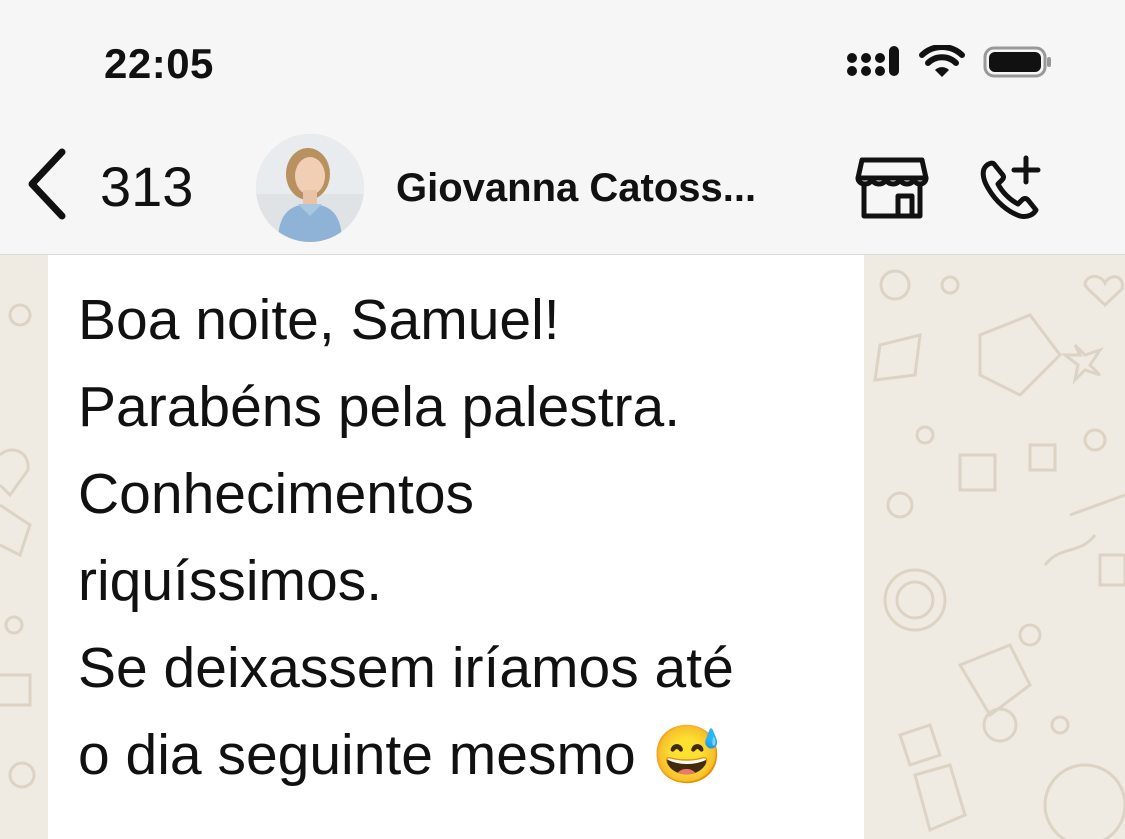 This screenshot has height=839, width=1125. I want to click on back-button: 313, so click(108, 186).